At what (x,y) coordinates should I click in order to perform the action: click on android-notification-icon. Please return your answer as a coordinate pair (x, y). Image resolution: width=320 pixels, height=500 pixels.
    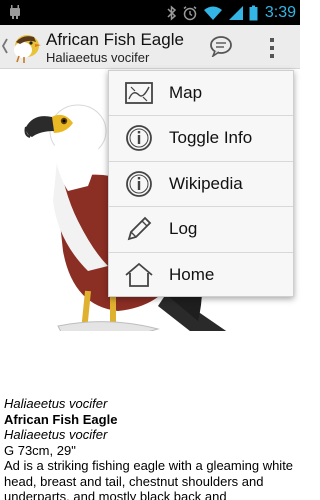
    Looking at the image, I should click on (15, 14).